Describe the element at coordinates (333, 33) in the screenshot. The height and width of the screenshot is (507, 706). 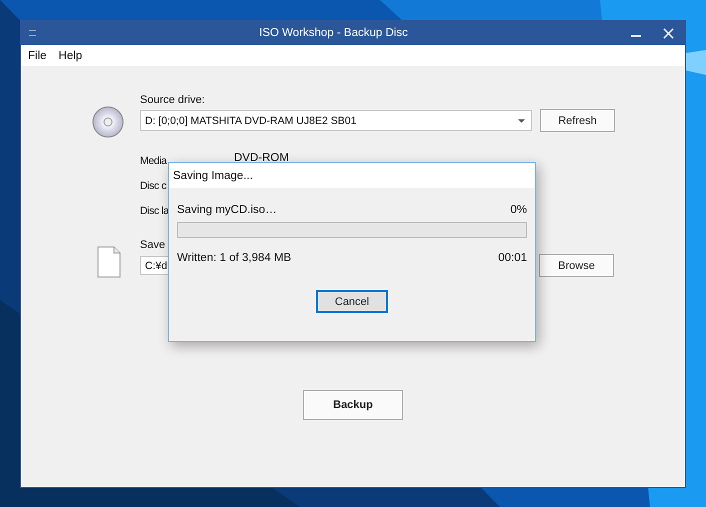
I see `window-title: ISO Workshop - Backup Disc` at that location.